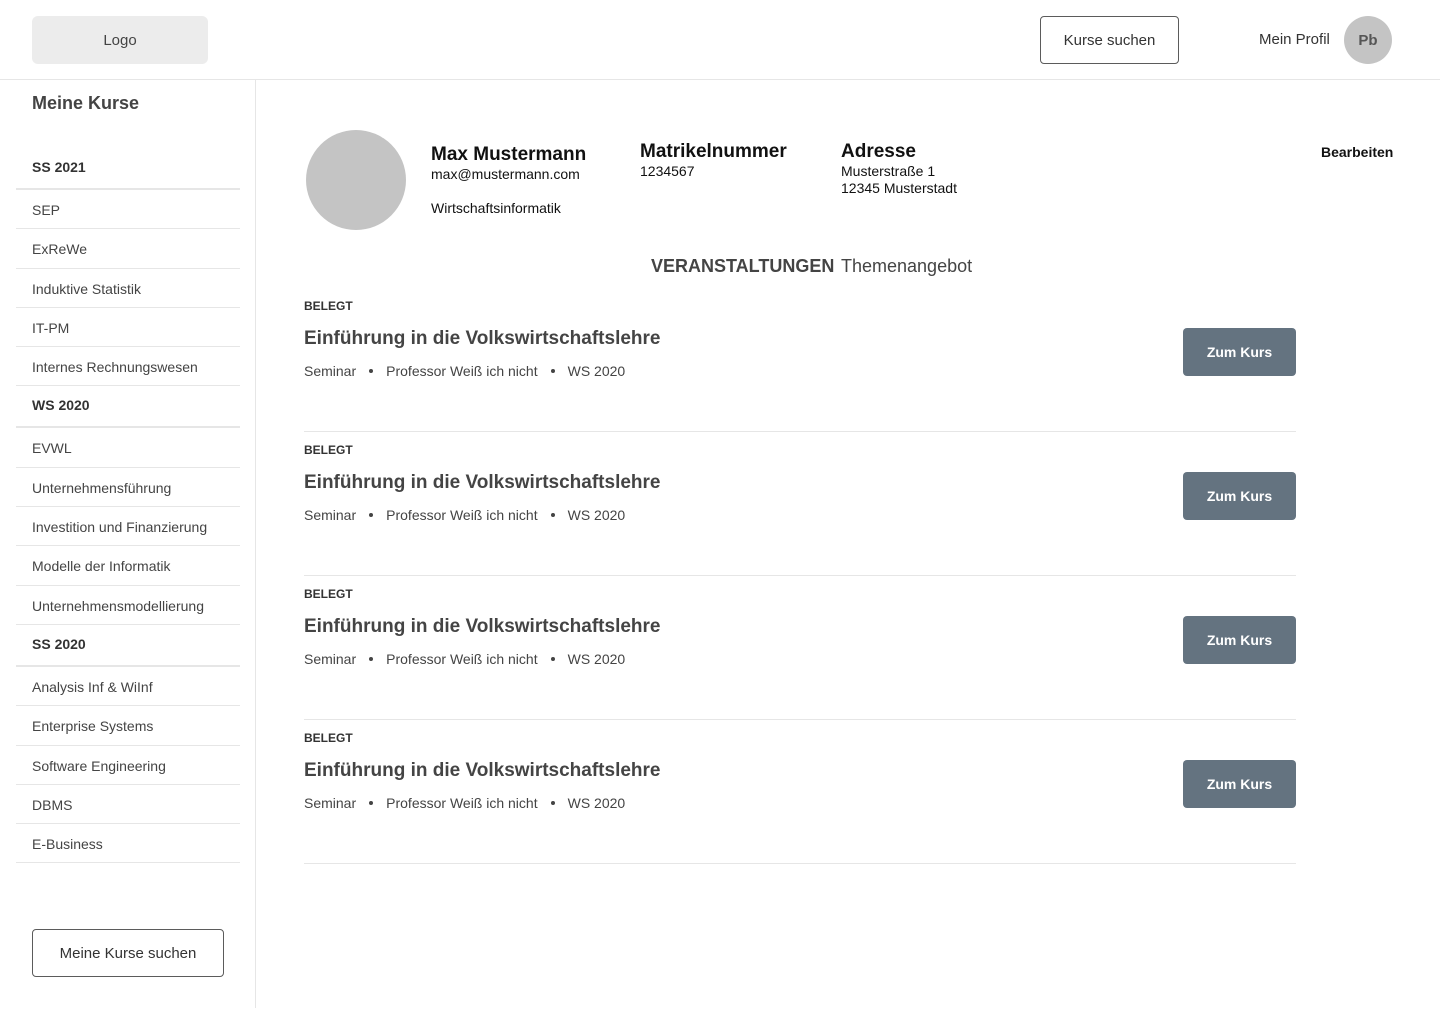 The height and width of the screenshot is (1024, 1440). I want to click on search-my-courses-button: Meine Kurse suchen, so click(128, 953).